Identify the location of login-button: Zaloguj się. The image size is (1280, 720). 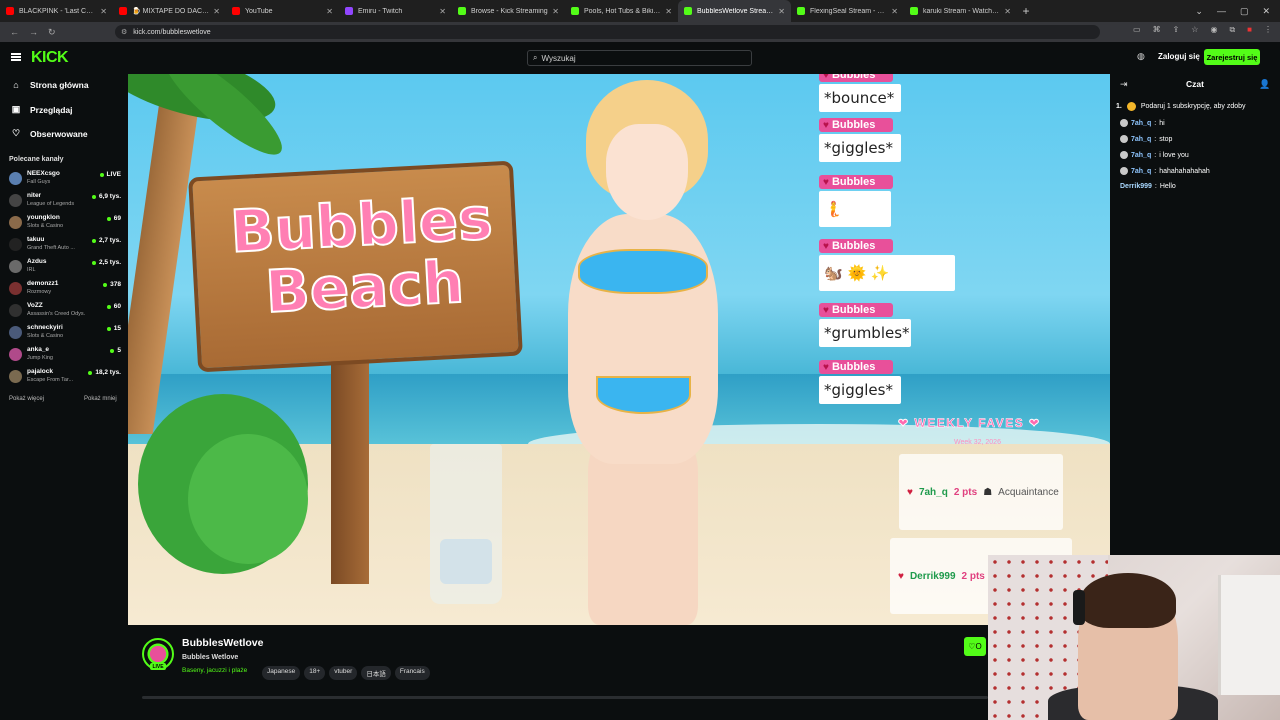
(1179, 56).